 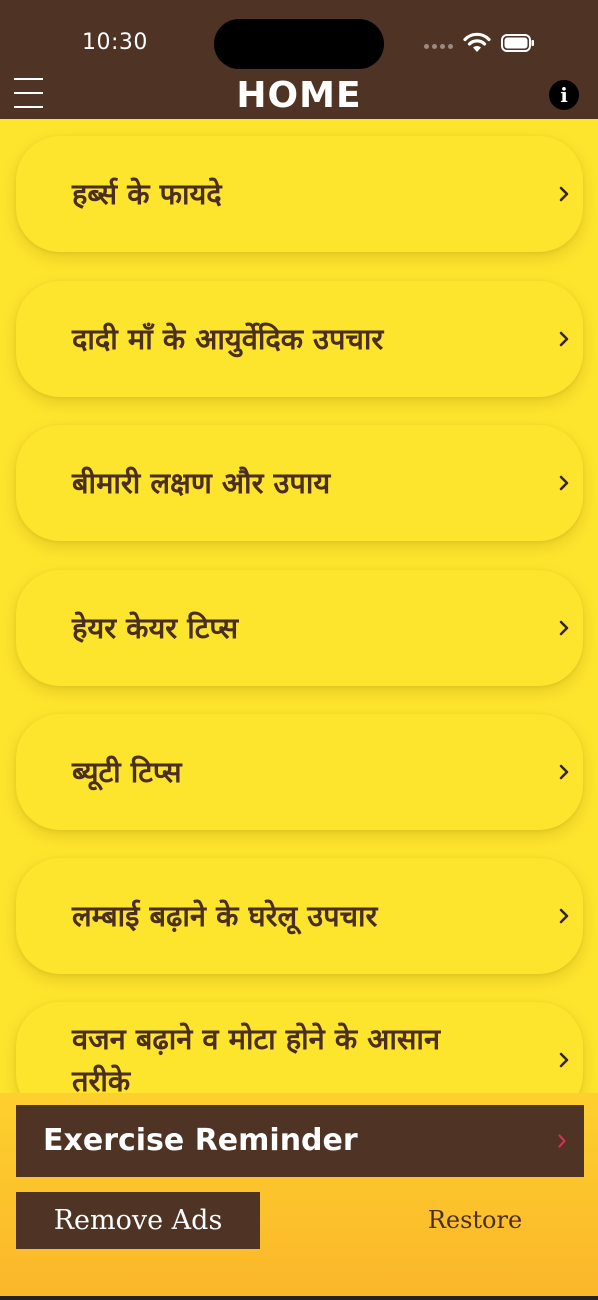 What do you see at coordinates (127, 772) in the screenshot?
I see `list-item-label: ब्यूटी टिप्स` at bounding box center [127, 772].